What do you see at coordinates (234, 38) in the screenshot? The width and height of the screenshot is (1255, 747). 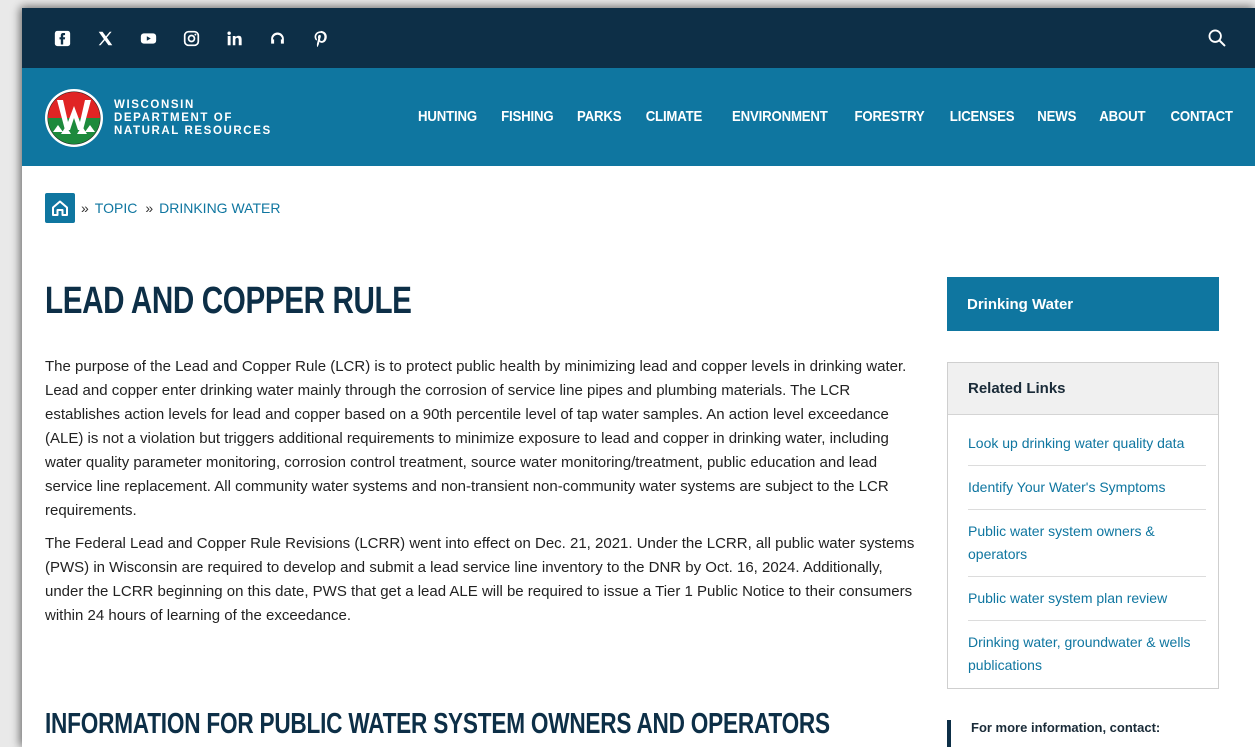 I see `linkedin-icon` at bounding box center [234, 38].